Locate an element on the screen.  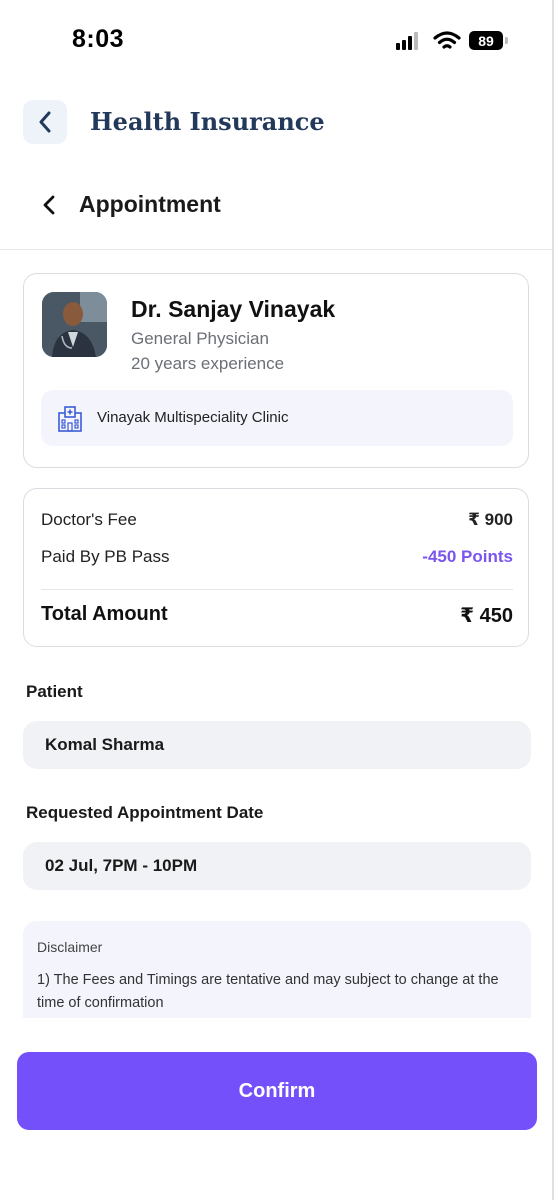
header-divider is located at coordinates (277, 249).